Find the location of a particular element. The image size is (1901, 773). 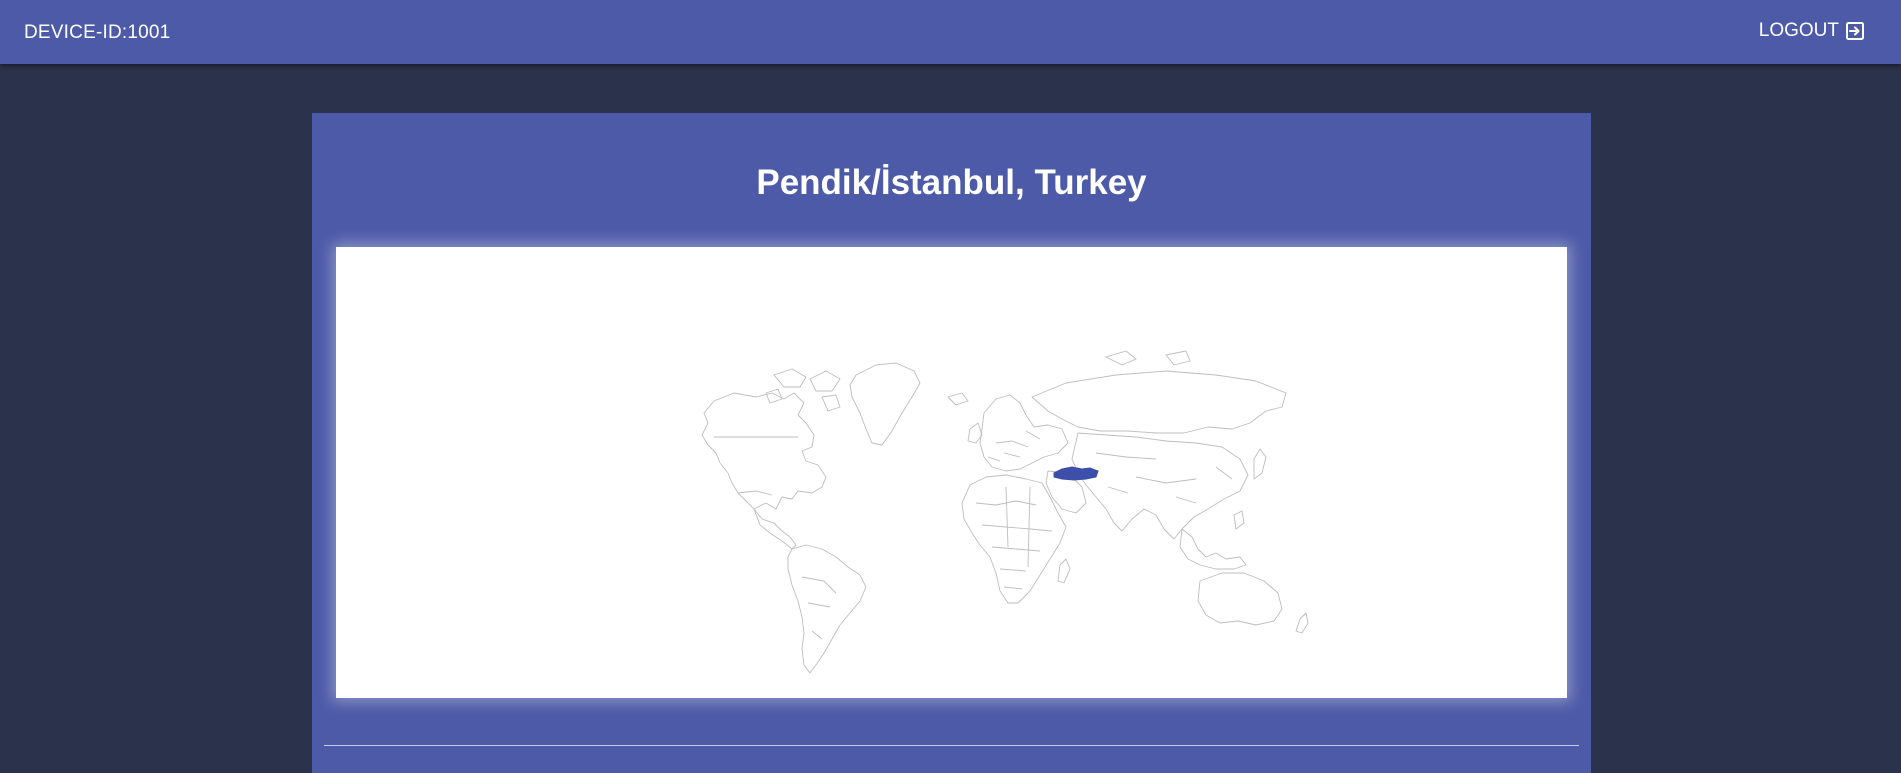

north-asia-islands is located at coordinates (1148, 358).